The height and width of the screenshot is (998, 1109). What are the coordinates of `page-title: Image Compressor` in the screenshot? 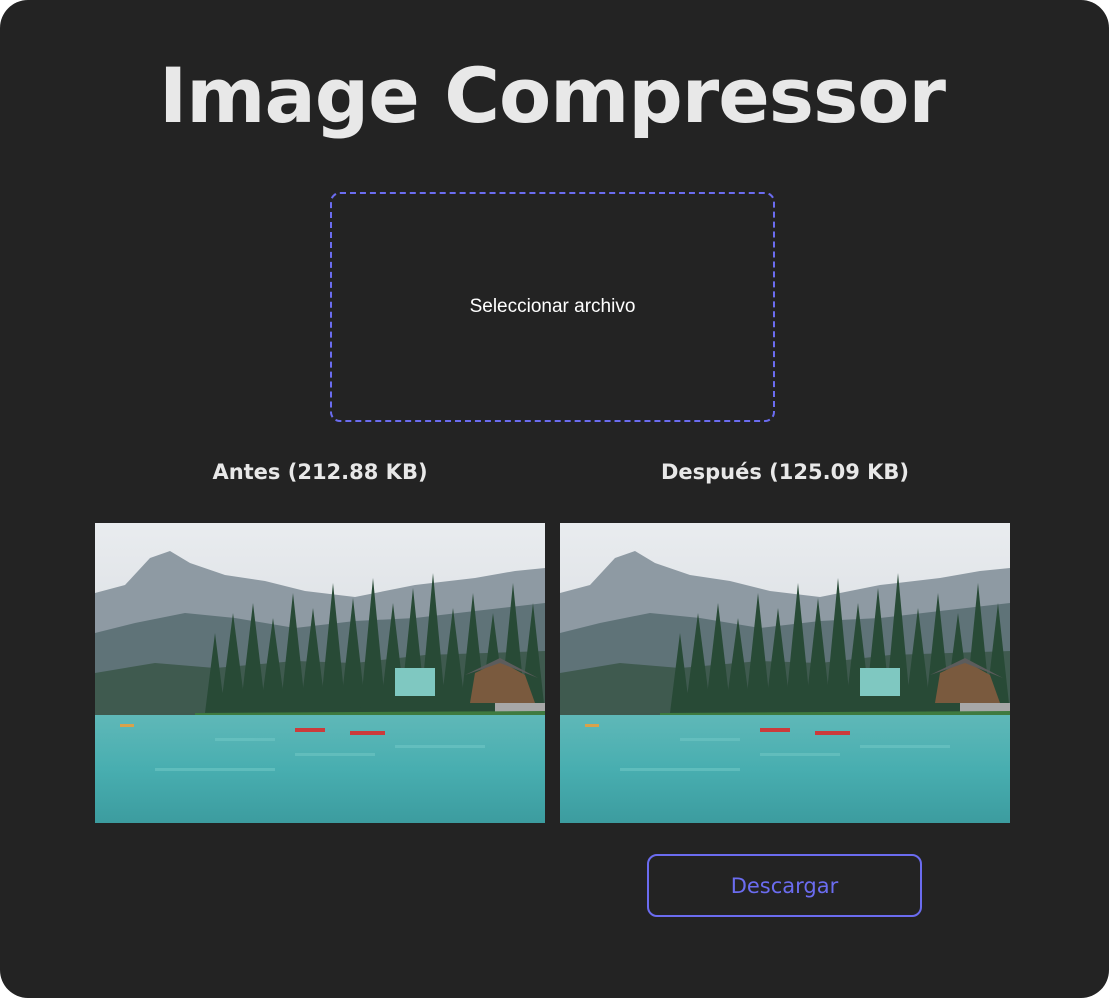 It's located at (552, 95).